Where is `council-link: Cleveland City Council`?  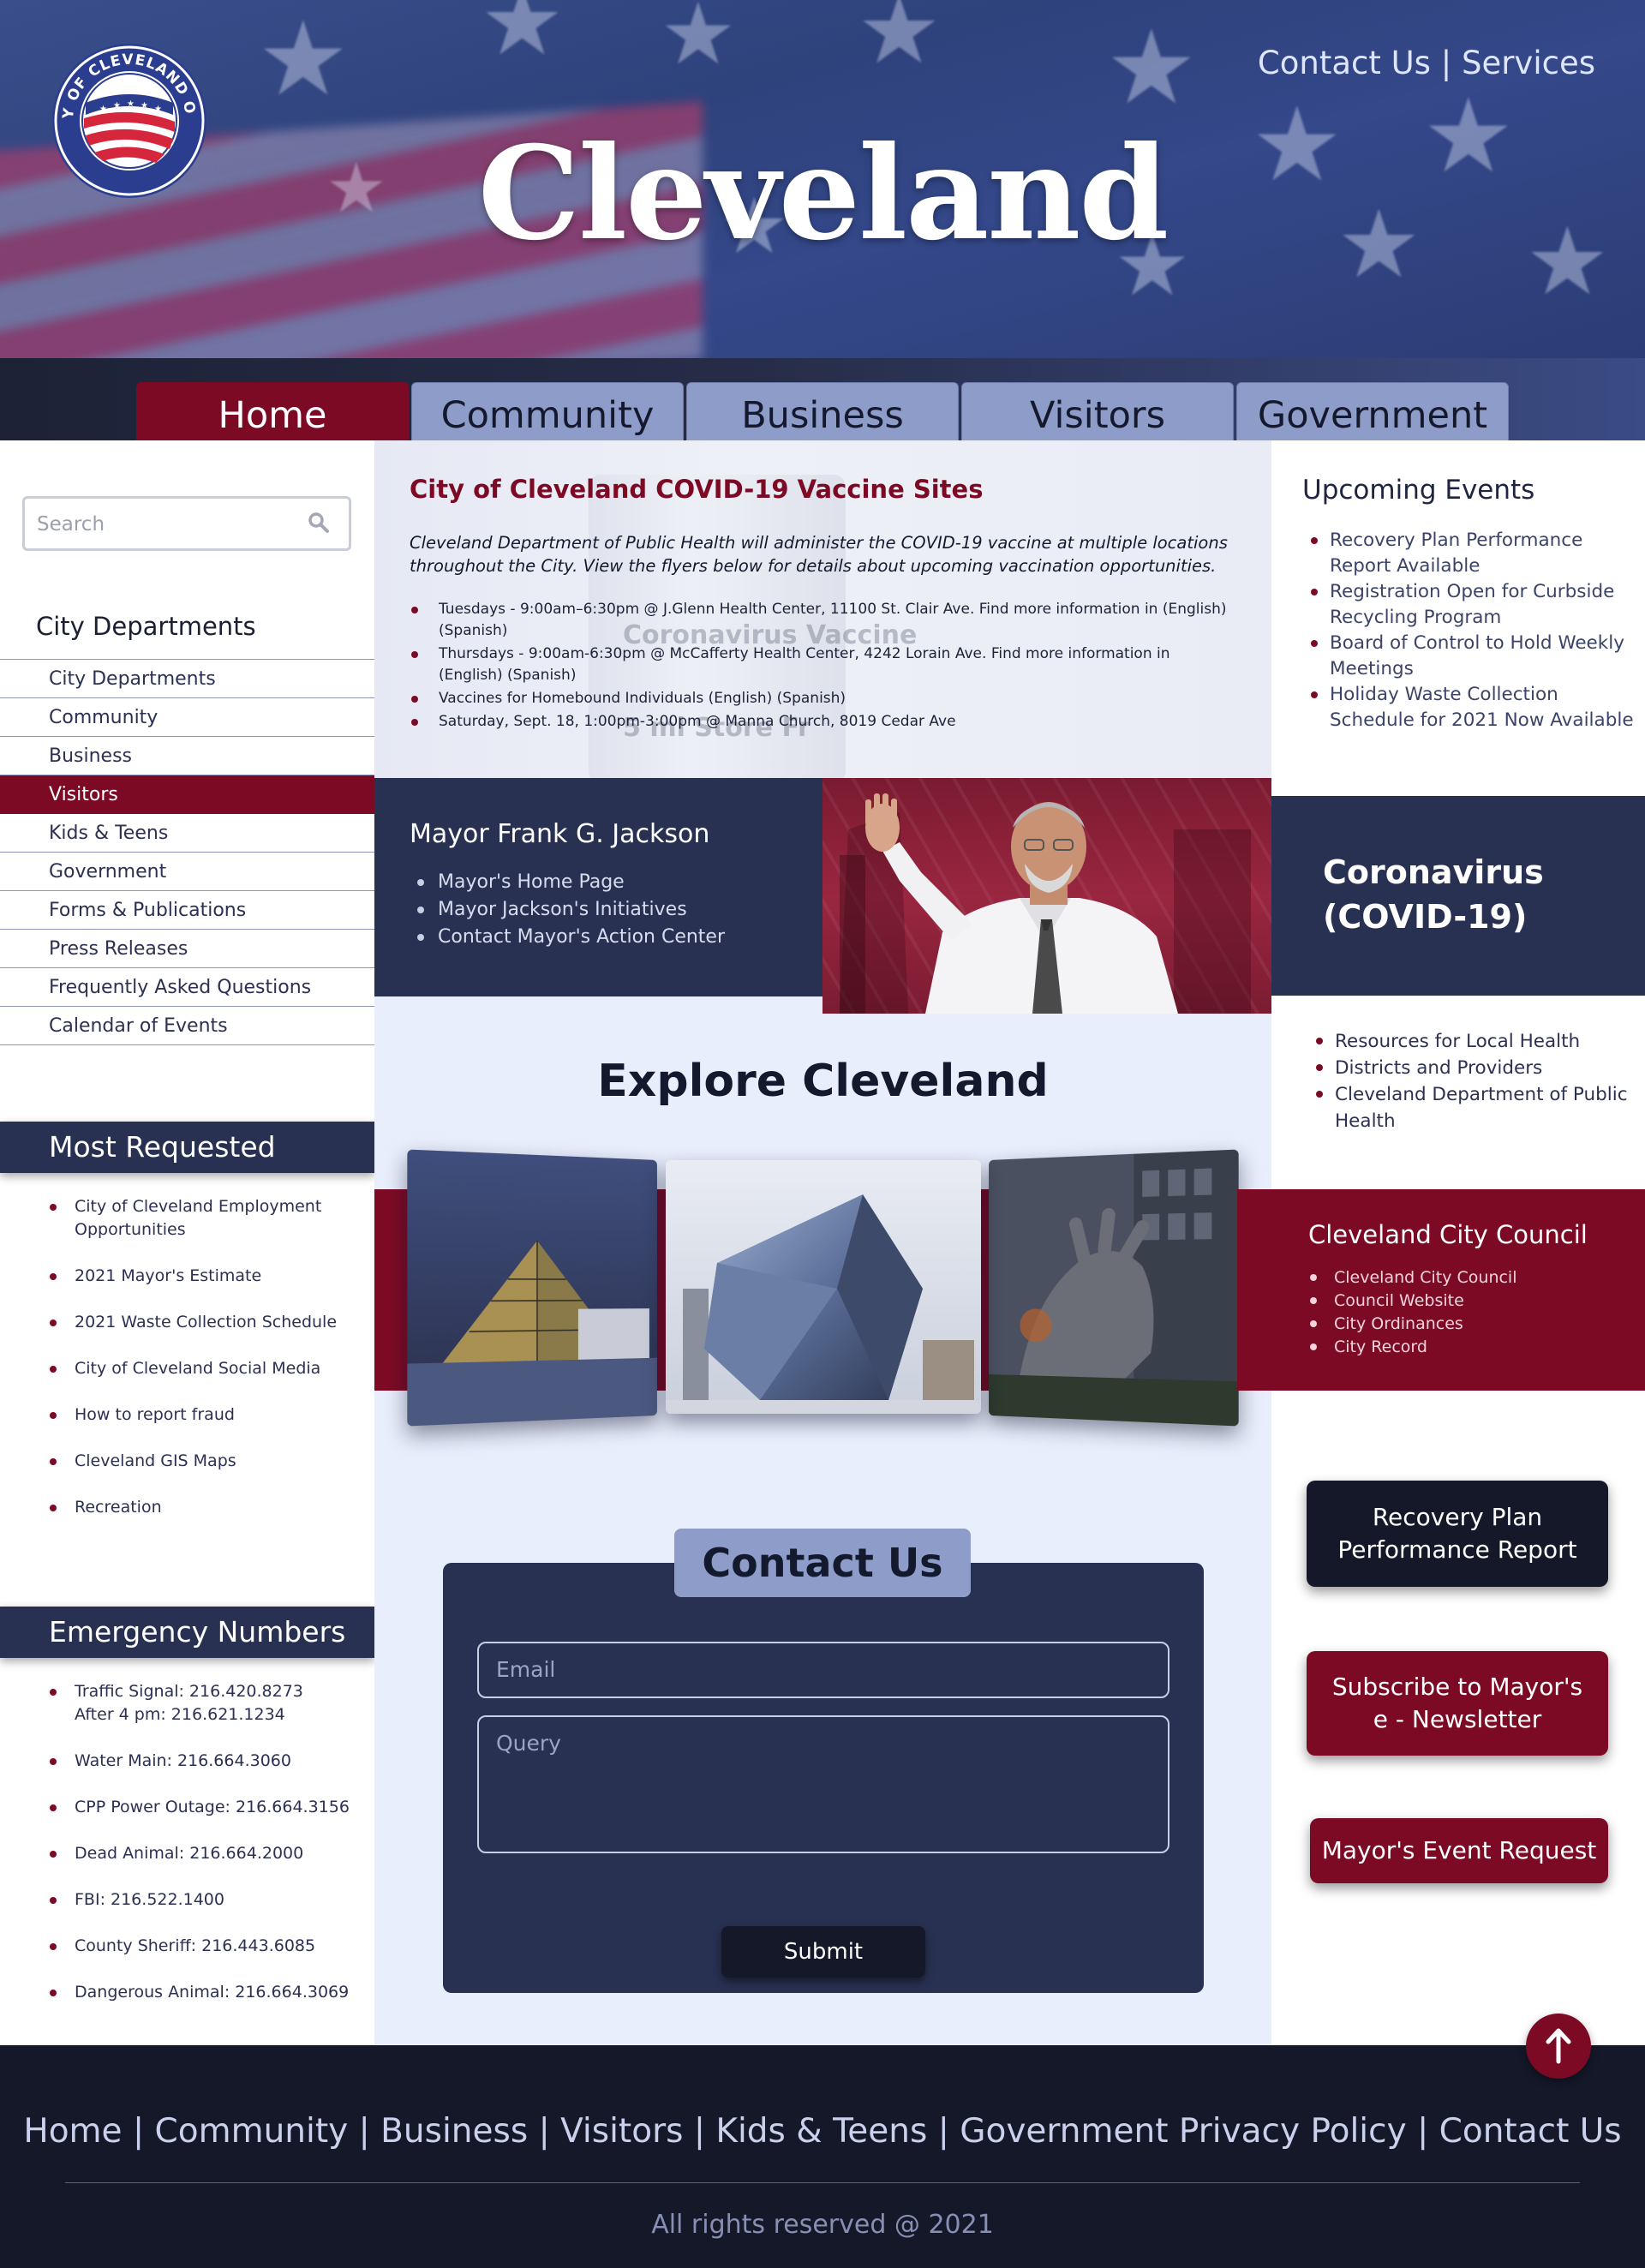 council-link: Cleveland City Council is located at coordinates (1412, 1278).